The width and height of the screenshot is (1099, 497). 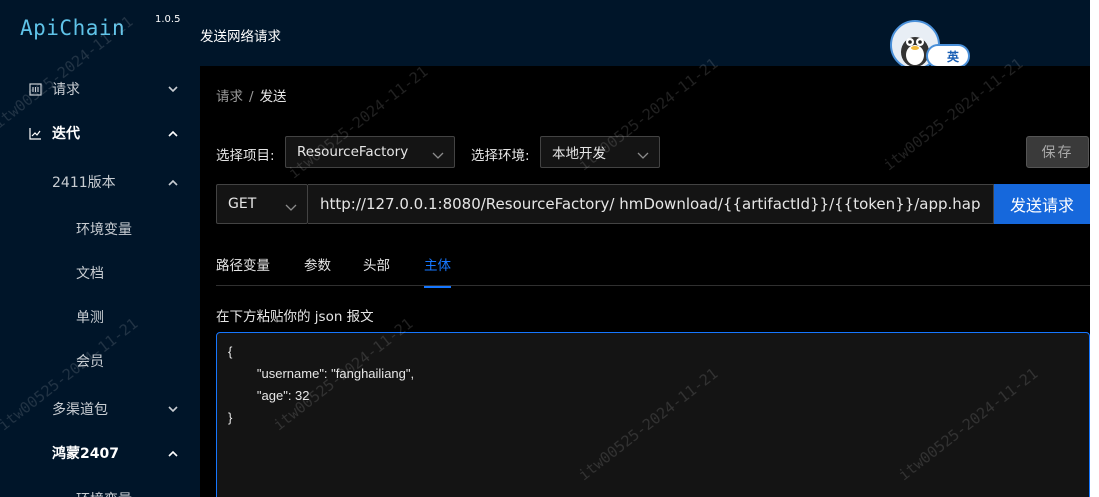 What do you see at coordinates (649, 35) in the screenshot?
I see `top-header: 发送网络请求 英` at bounding box center [649, 35].